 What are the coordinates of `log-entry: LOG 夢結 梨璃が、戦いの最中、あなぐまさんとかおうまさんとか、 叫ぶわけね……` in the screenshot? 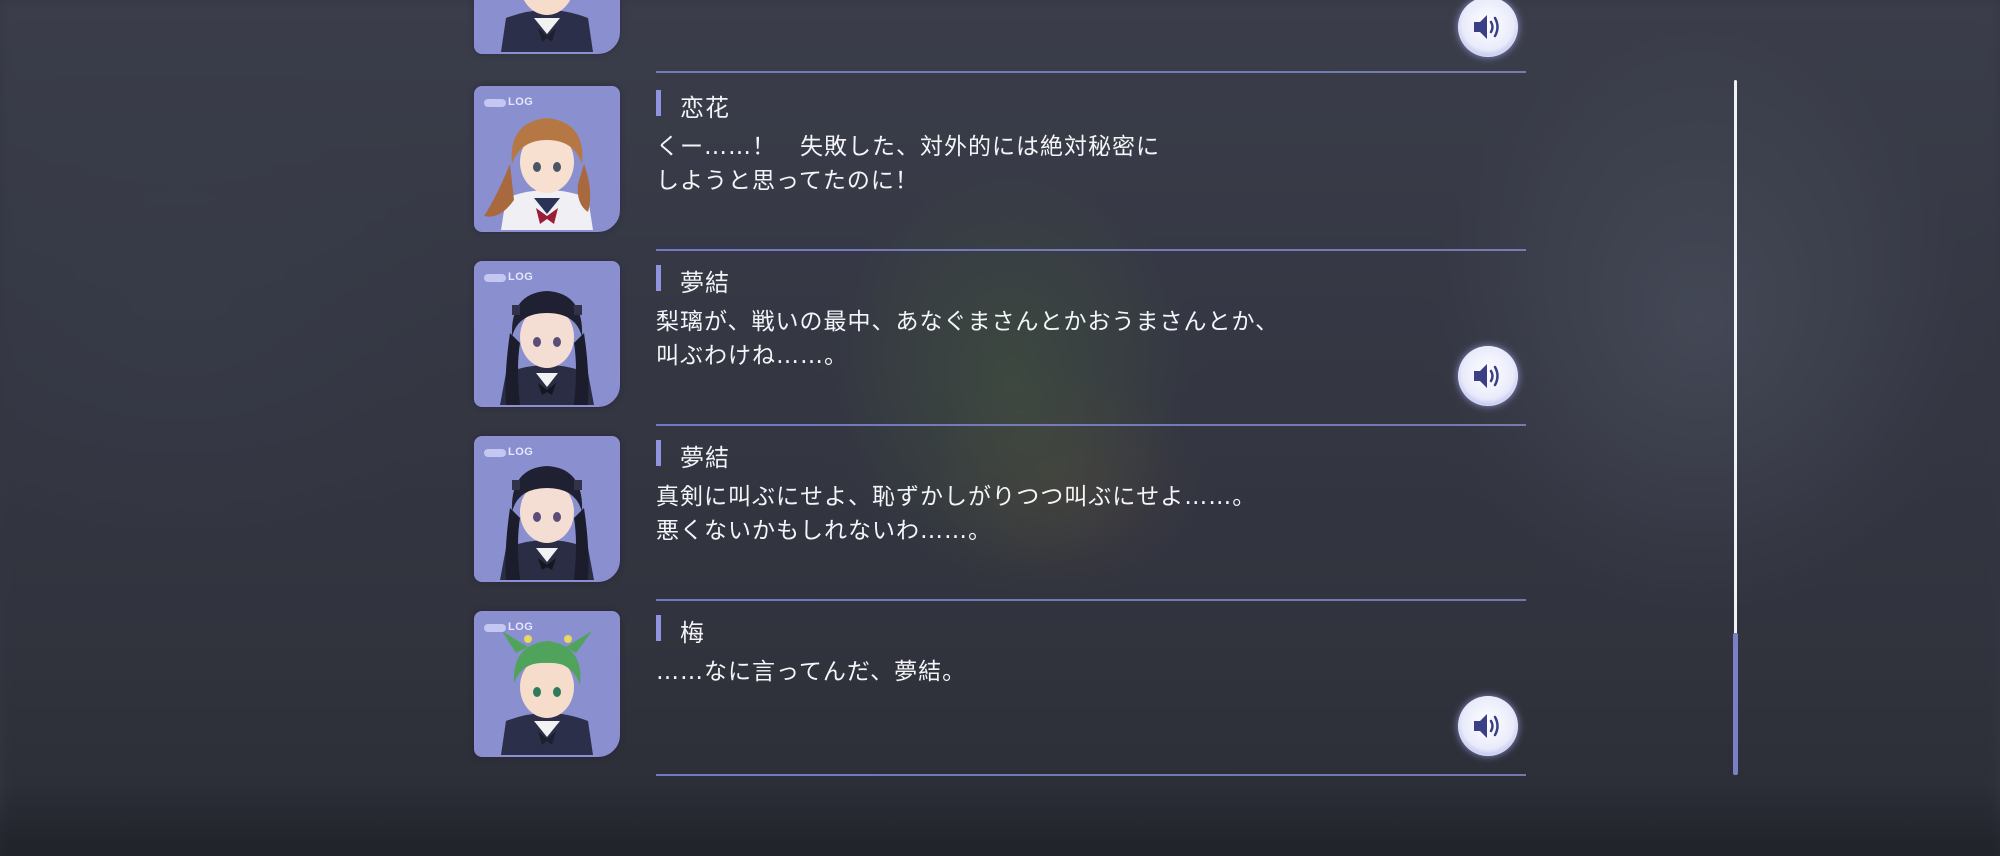 It's located at (1000, 338).